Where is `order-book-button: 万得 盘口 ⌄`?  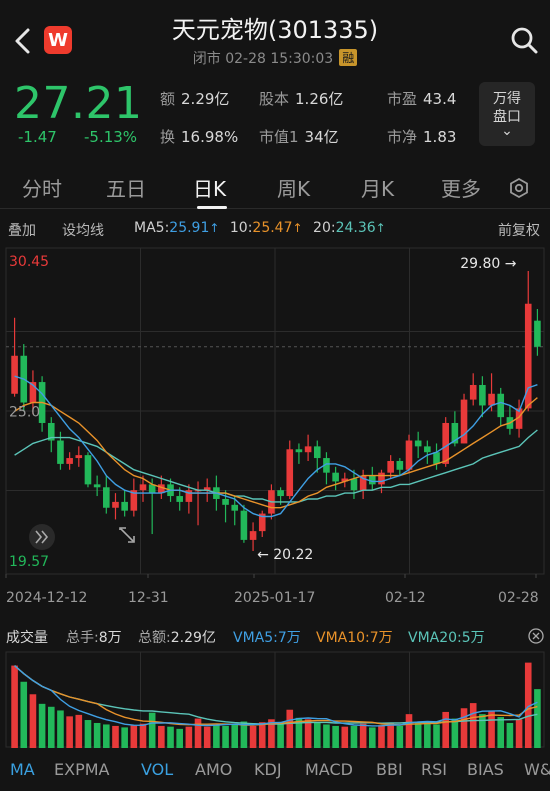 order-book-button: 万得 盘口 ⌄ is located at coordinates (507, 114).